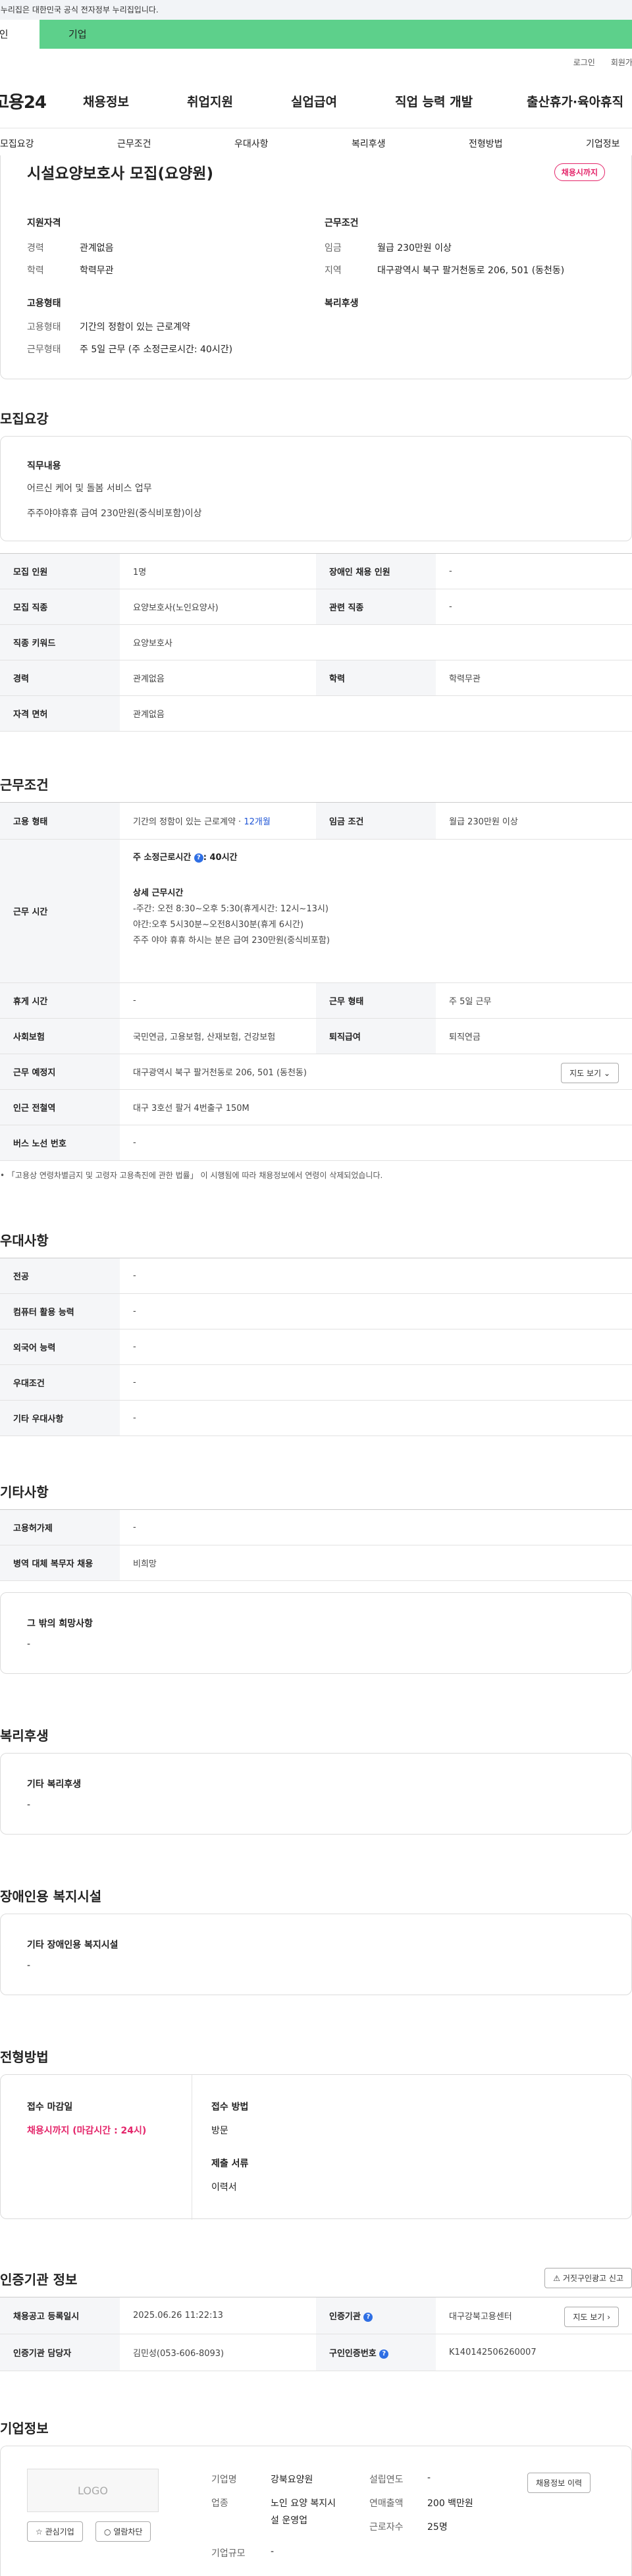  I want to click on gnb-employment-support: 취업지원, so click(210, 101).